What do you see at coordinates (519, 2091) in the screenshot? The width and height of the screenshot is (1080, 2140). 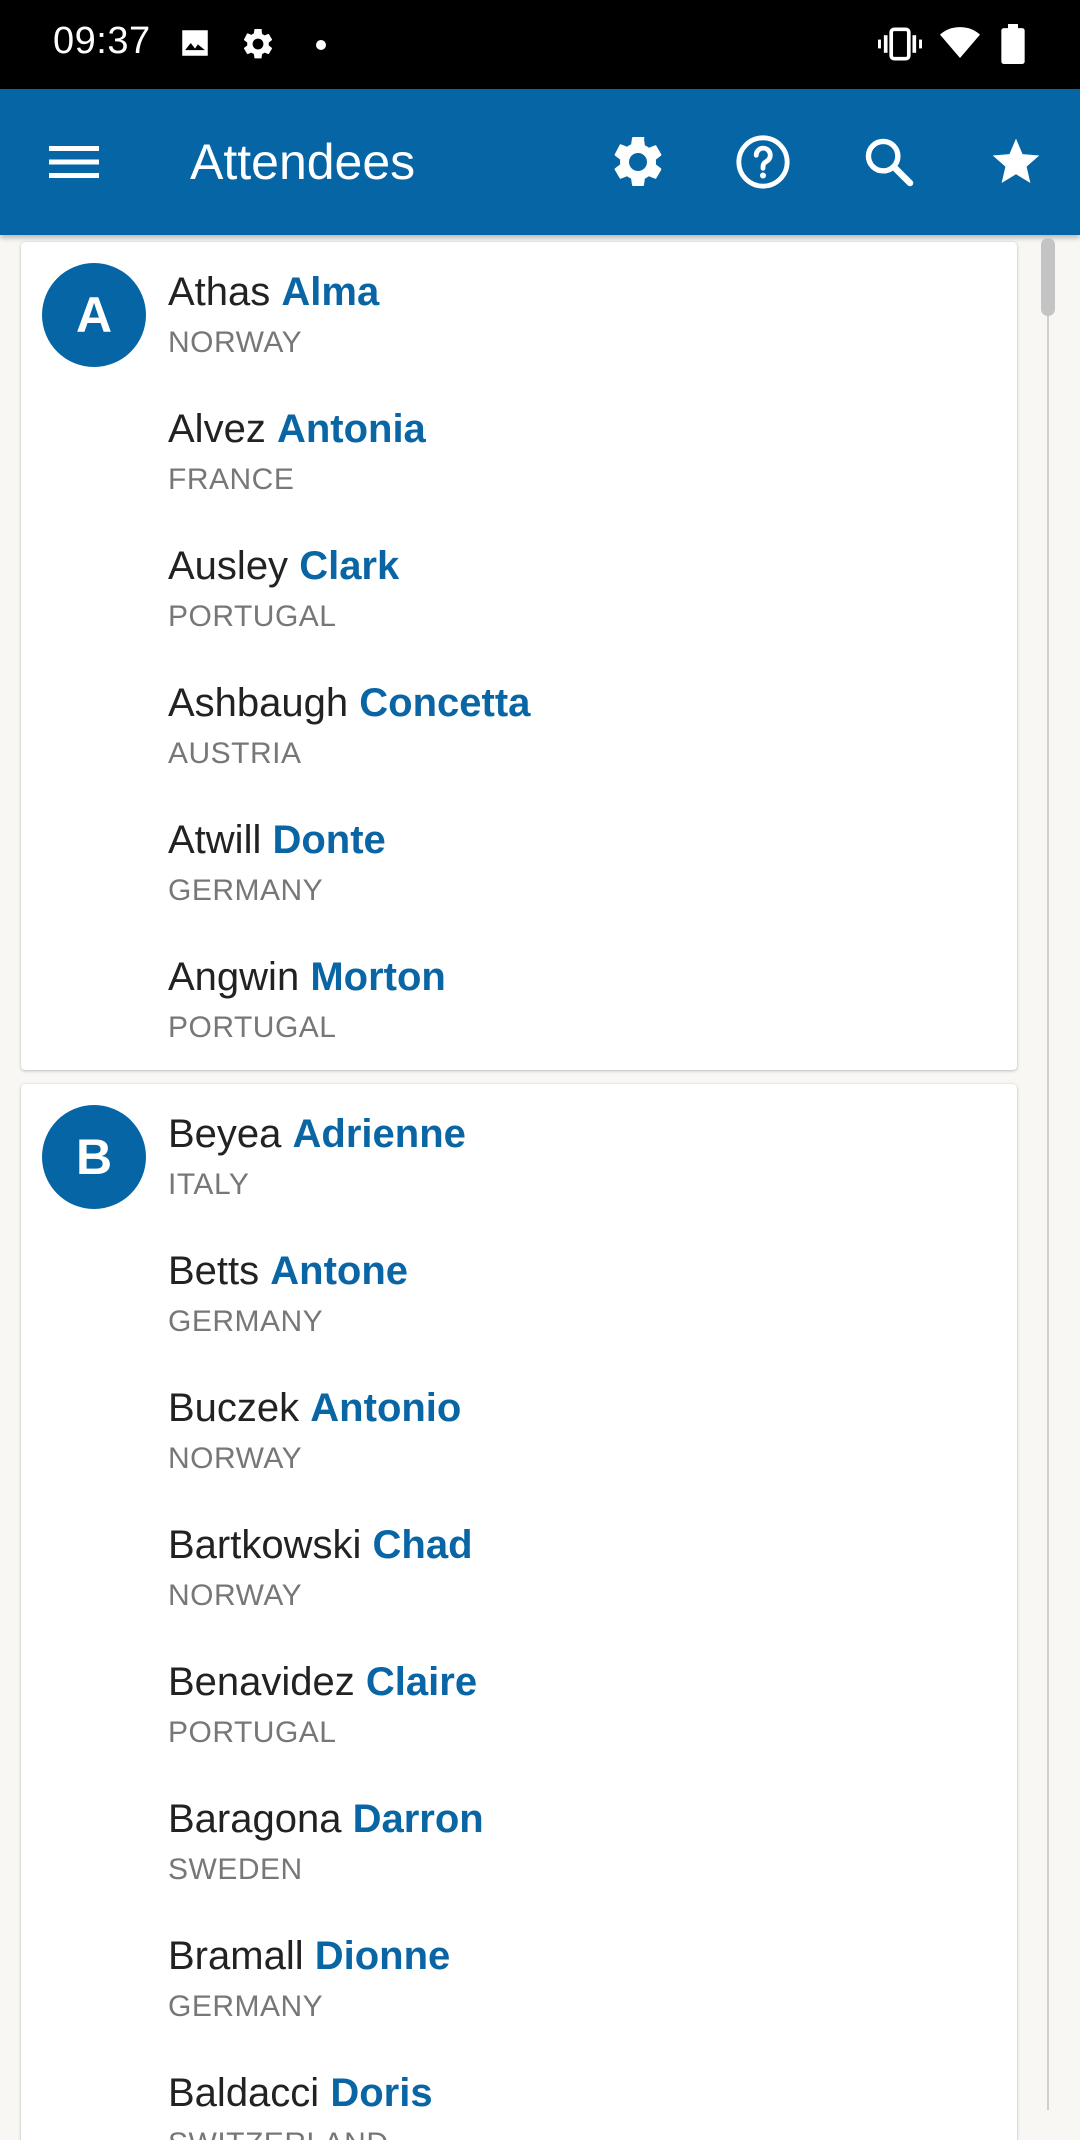 I see `attendee-item: Baldacci Doris SWITZERLAND` at bounding box center [519, 2091].